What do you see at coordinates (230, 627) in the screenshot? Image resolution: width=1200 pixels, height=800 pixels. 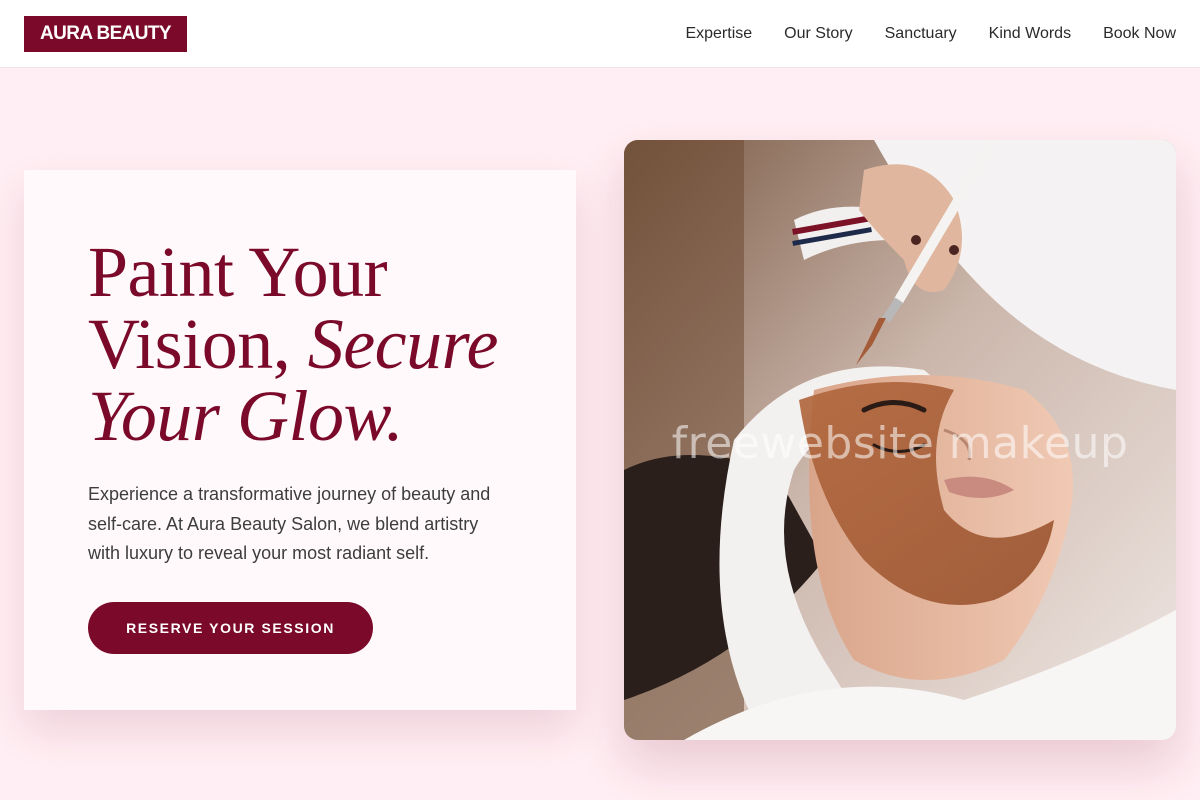 I see `reserve-session-button: RESERVE YOUR SESSION` at bounding box center [230, 627].